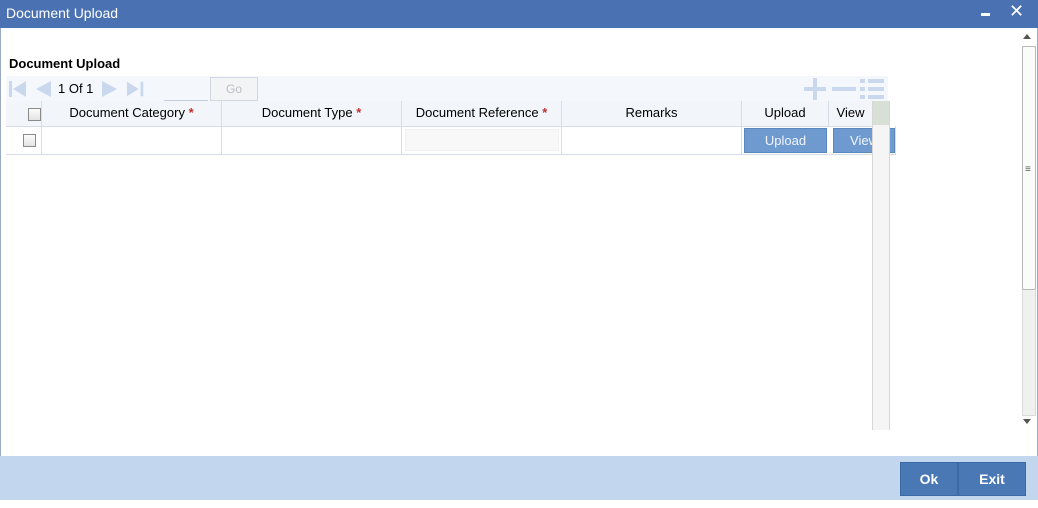 The height and width of the screenshot is (508, 1038). What do you see at coordinates (29, 140) in the screenshot?
I see `row-checkbox` at bounding box center [29, 140].